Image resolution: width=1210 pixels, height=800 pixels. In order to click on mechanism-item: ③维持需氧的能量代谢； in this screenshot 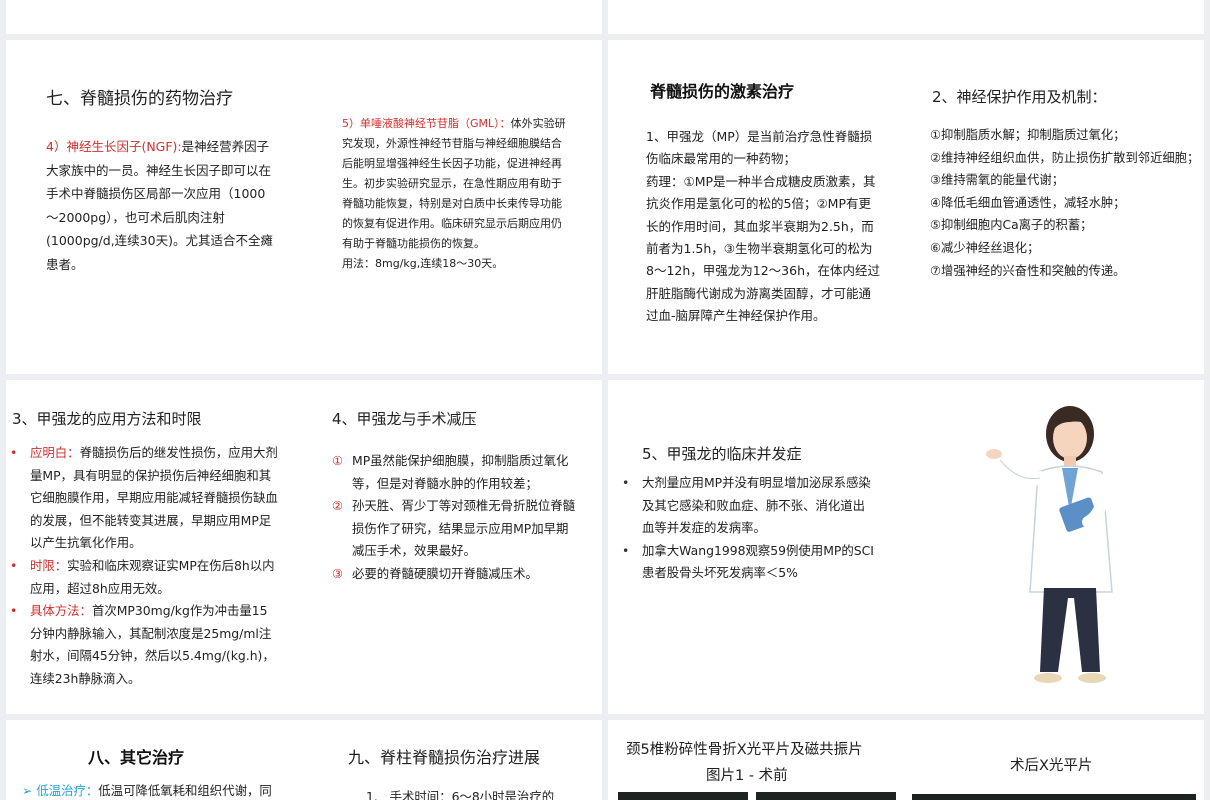, I will do `click(997, 180)`.